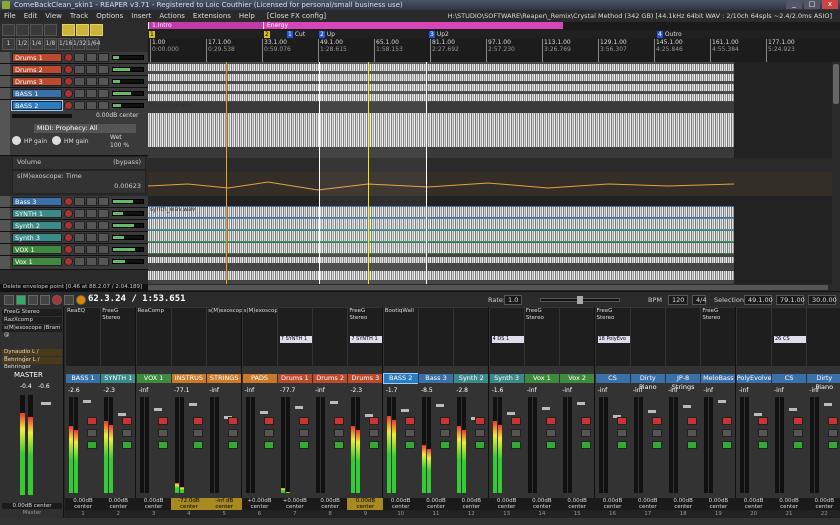 This screenshot has width=840, height=525. What do you see at coordinates (57, 300) in the screenshot?
I see `record-icon` at bounding box center [57, 300].